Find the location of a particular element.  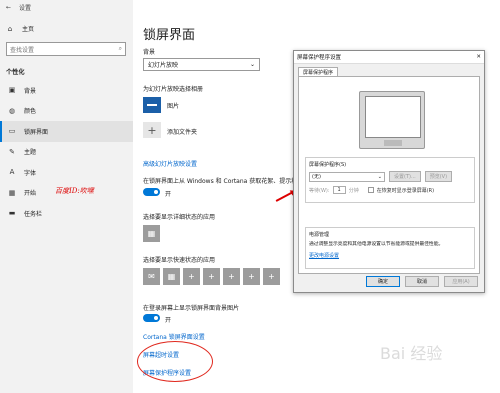

album-pictures-label: 图片 is located at coordinates (173, 105).